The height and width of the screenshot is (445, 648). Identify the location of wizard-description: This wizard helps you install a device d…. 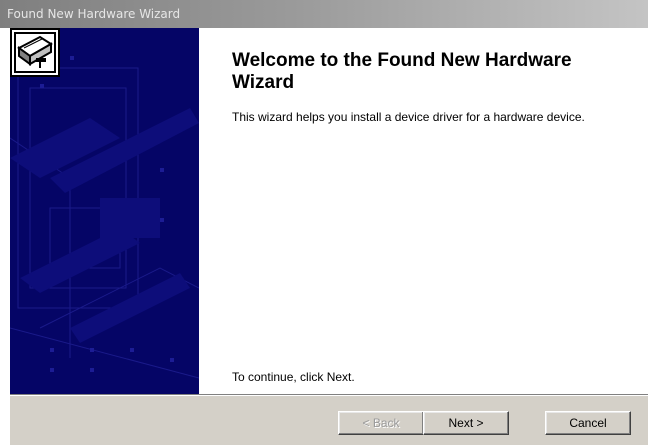
(408, 117).